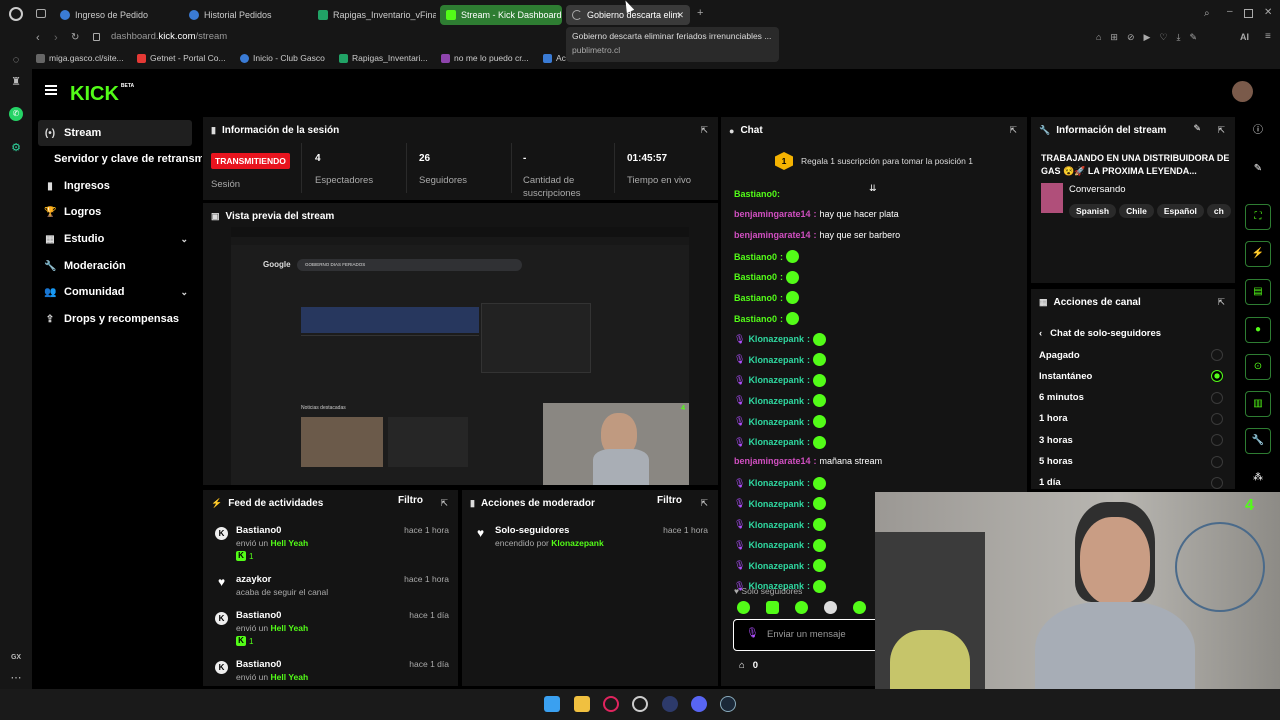 The width and height of the screenshot is (1280, 720). What do you see at coordinates (115, 292) in the screenshot?
I see `nav-item-comunidad: 👥 Comunidad ⌄` at bounding box center [115, 292].